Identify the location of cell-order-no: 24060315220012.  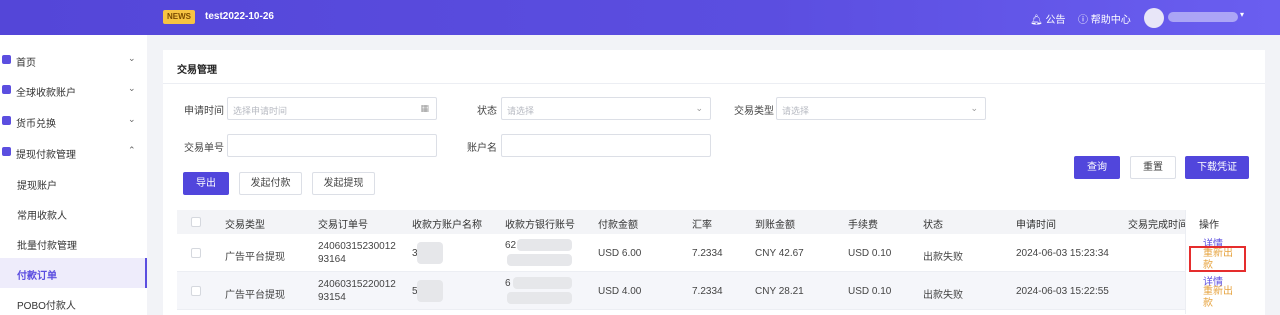
(357, 284).